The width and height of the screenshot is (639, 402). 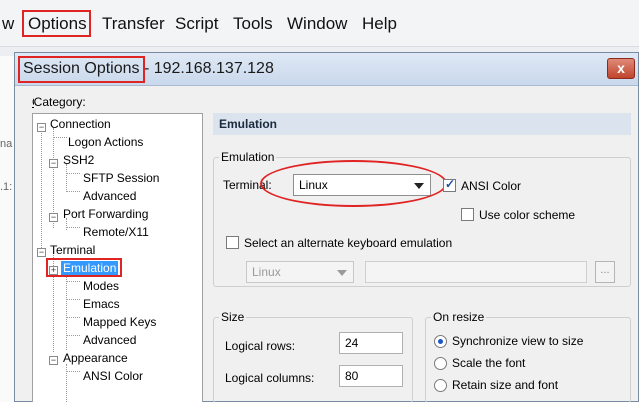 What do you see at coordinates (133, 24) in the screenshot?
I see `menu-item-transfer: Transfer` at bounding box center [133, 24].